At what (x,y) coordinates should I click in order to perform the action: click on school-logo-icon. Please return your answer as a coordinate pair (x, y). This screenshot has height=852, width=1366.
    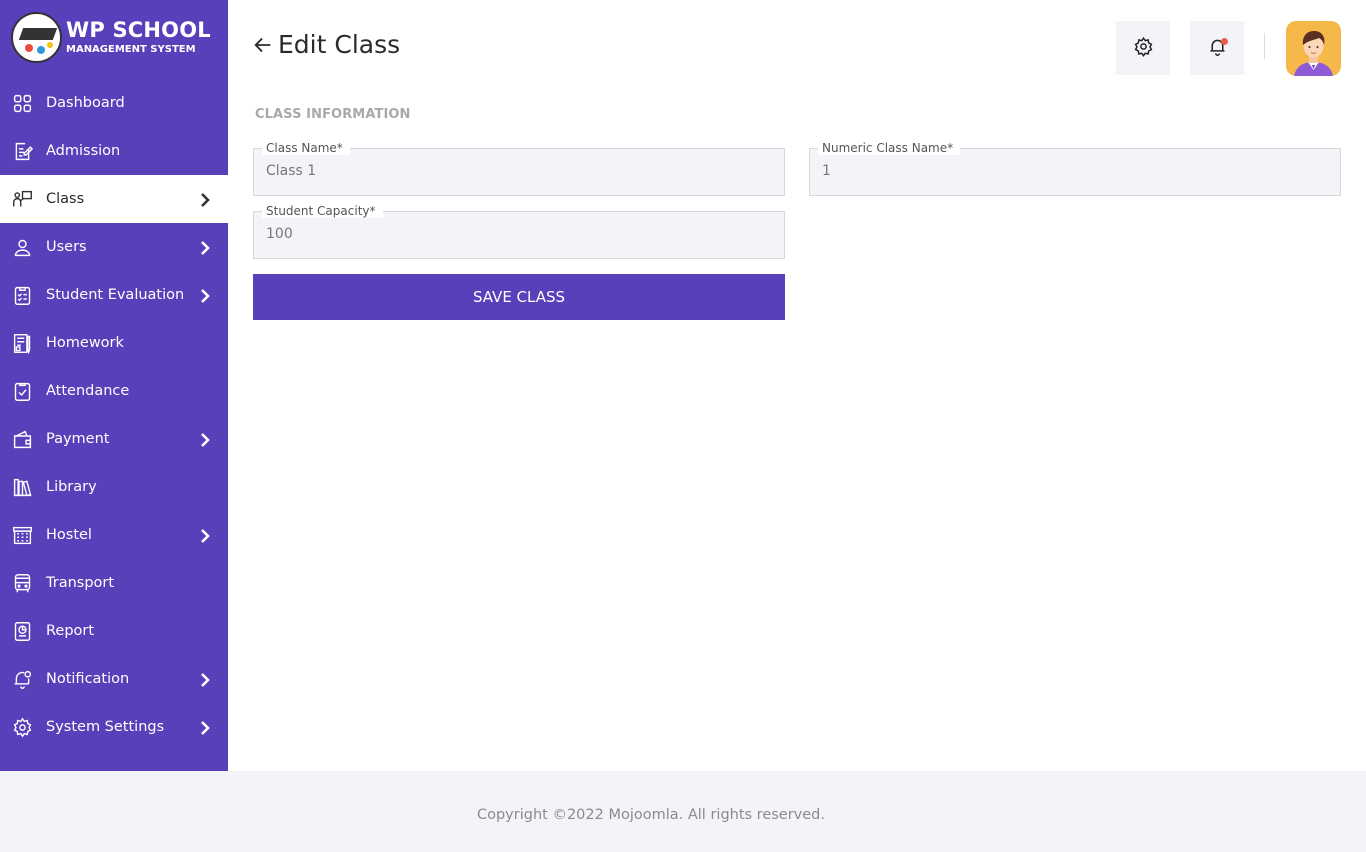
    Looking at the image, I should click on (36, 37).